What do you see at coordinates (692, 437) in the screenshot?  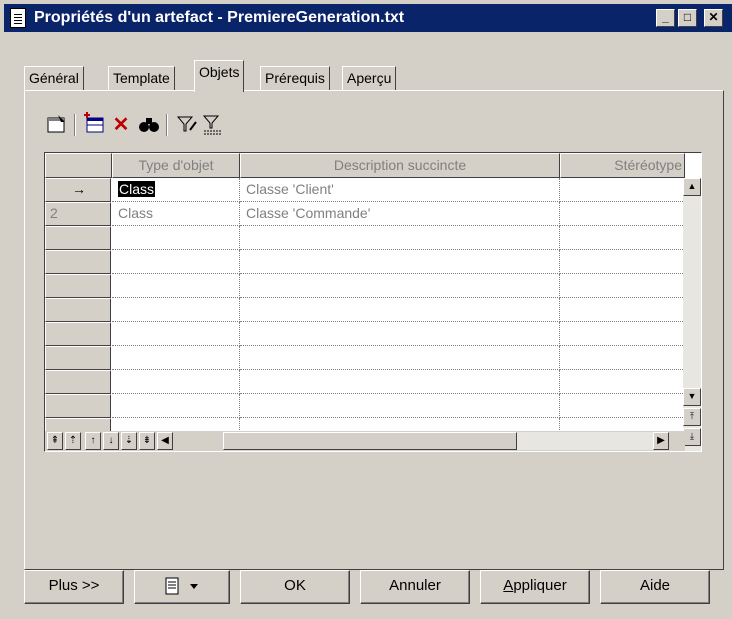 I see `scroll-bottom-button: ⤓` at bounding box center [692, 437].